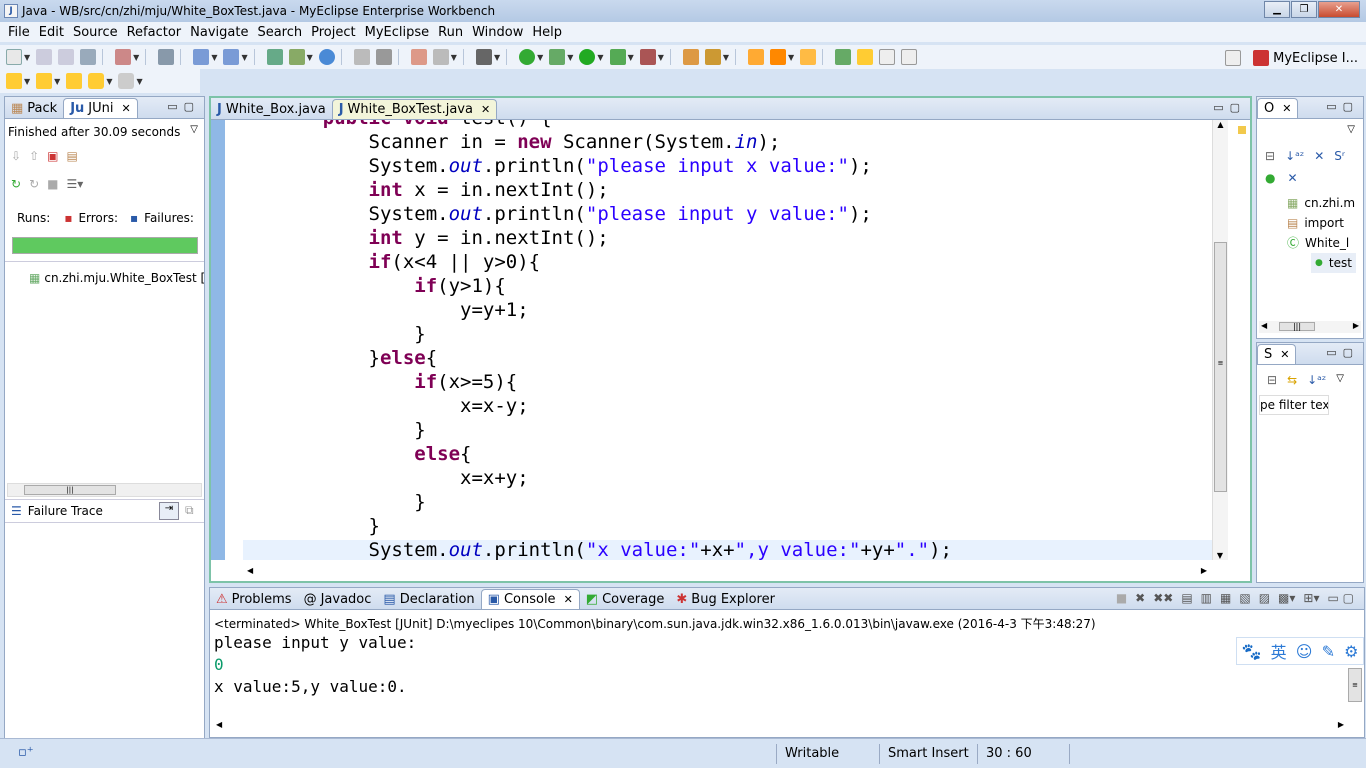  What do you see at coordinates (1220, 124) in the screenshot?
I see `scroll-up-icon: ▲` at bounding box center [1220, 124].